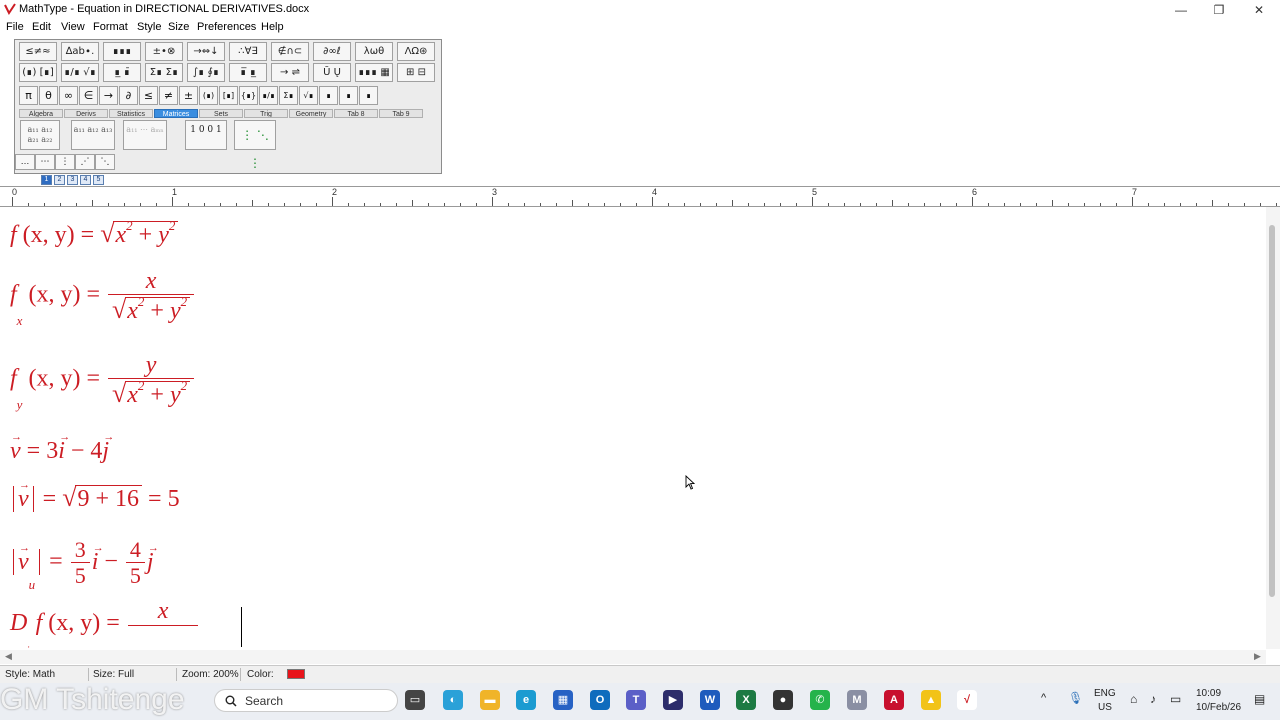 Image resolution: width=1280 pixels, height=720 pixels. Describe the element at coordinates (290, 51) in the screenshot. I see `sets-palette-button: ∉∩⊂` at that location.